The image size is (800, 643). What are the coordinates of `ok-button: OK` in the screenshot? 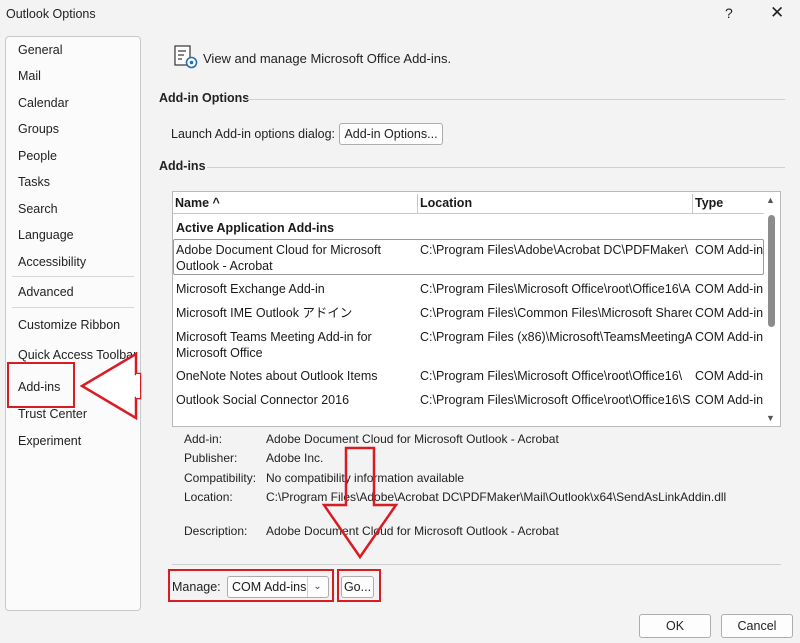 It's located at (675, 626).